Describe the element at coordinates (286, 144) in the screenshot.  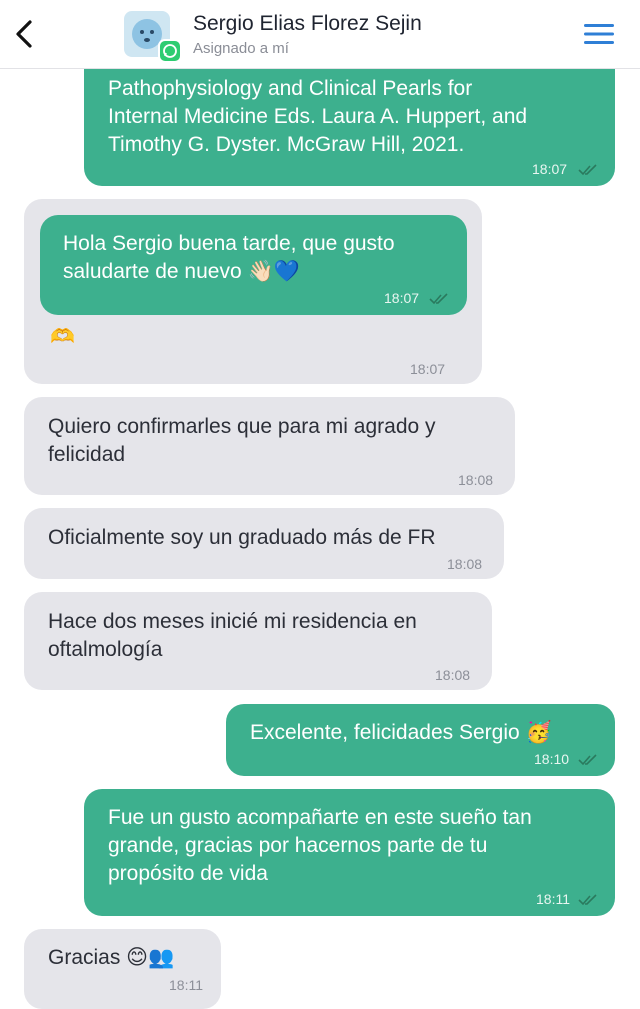
I see `message-line: Timothy G. Dyster. McGraw Hill, 2021.` at that location.